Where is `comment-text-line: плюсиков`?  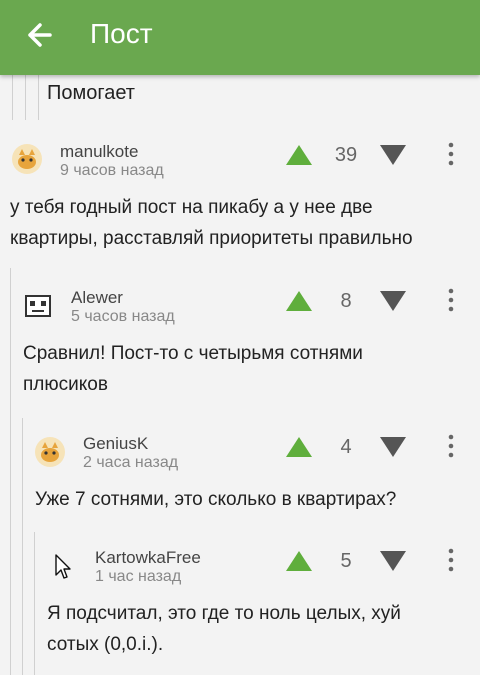 comment-text-line: плюсиков is located at coordinates (65, 384).